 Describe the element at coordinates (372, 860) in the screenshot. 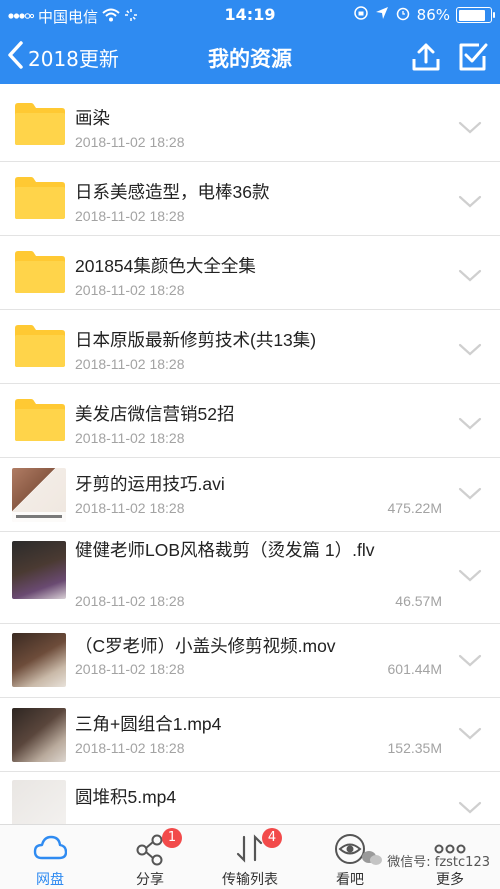

I see `wechat-icon` at that location.